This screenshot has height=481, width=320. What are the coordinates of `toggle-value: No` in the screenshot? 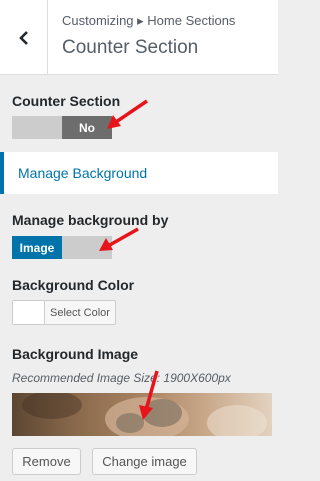 It's located at (87, 127).